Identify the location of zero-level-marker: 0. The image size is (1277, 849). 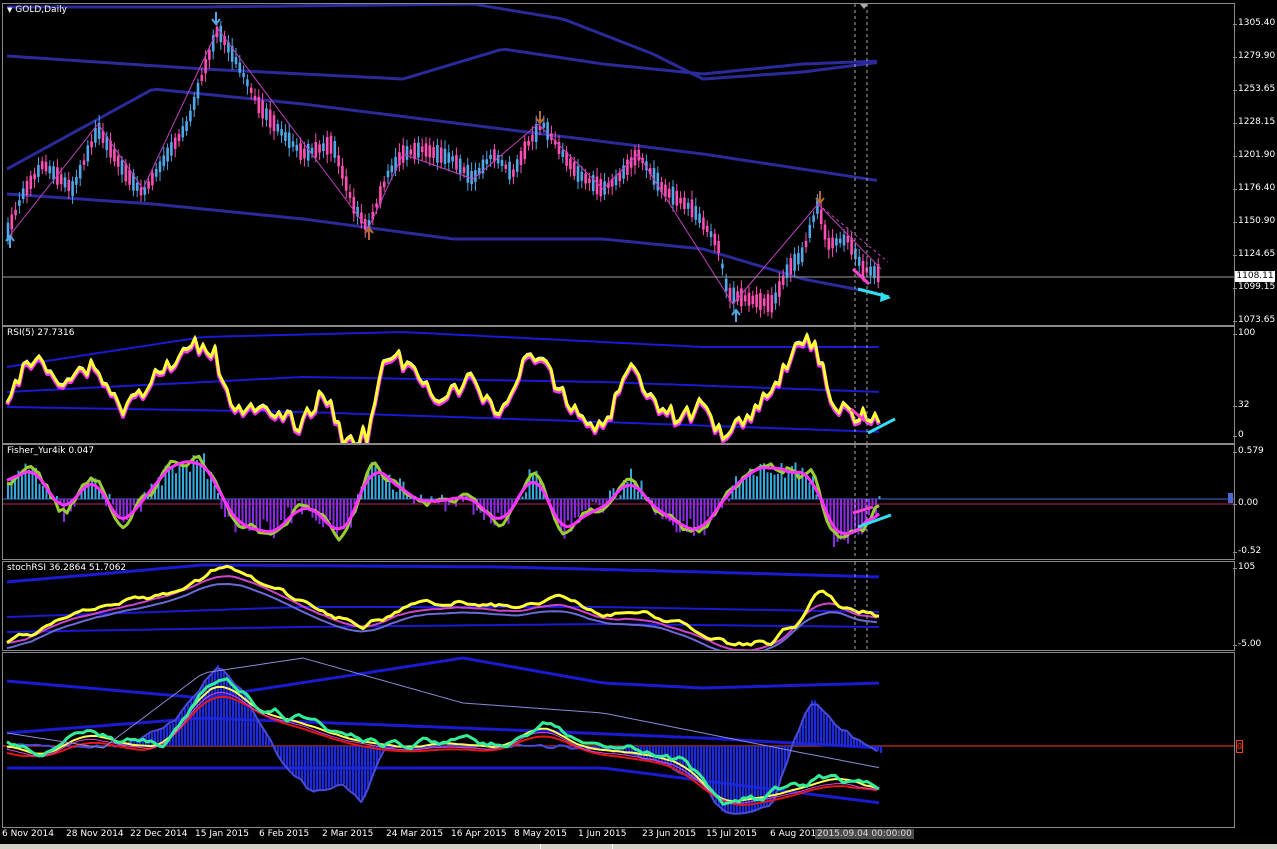
(1239, 746).